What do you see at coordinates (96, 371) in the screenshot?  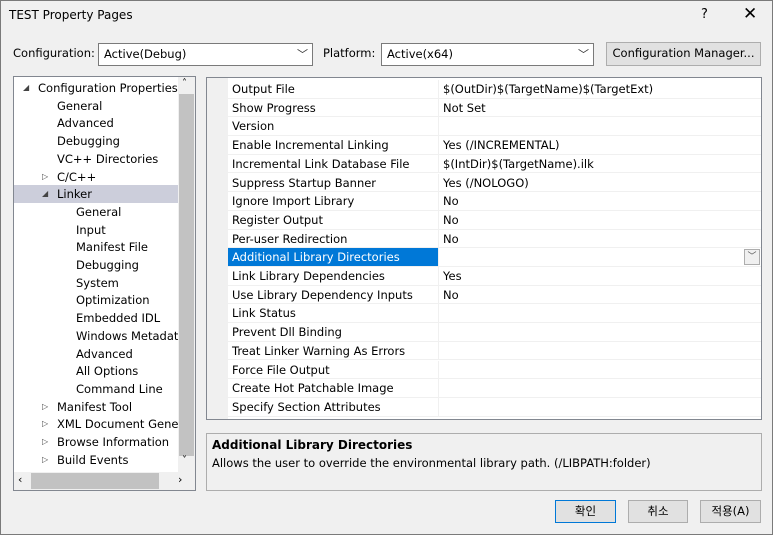 I see `tree-item: All Options` at bounding box center [96, 371].